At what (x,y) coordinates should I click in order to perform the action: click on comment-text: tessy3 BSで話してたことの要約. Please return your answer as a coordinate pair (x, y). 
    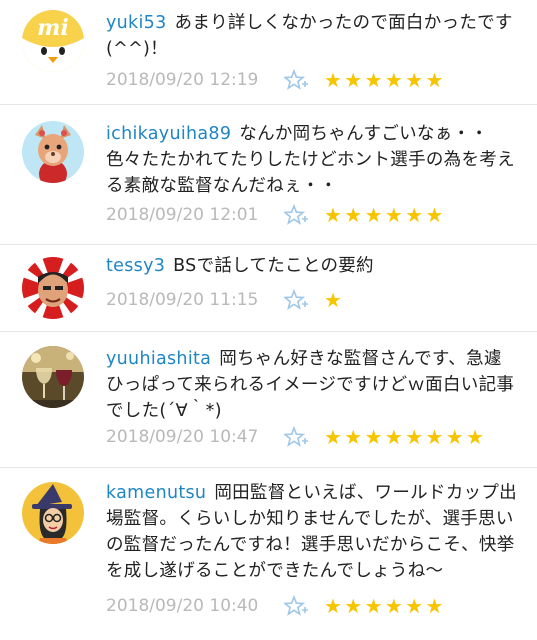
    Looking at the image, I should click on (312, 266).